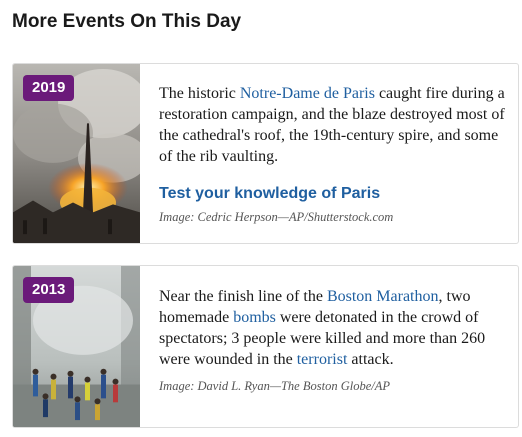  I want to click on boston-marathon-image: 2013, so click(76, 346).